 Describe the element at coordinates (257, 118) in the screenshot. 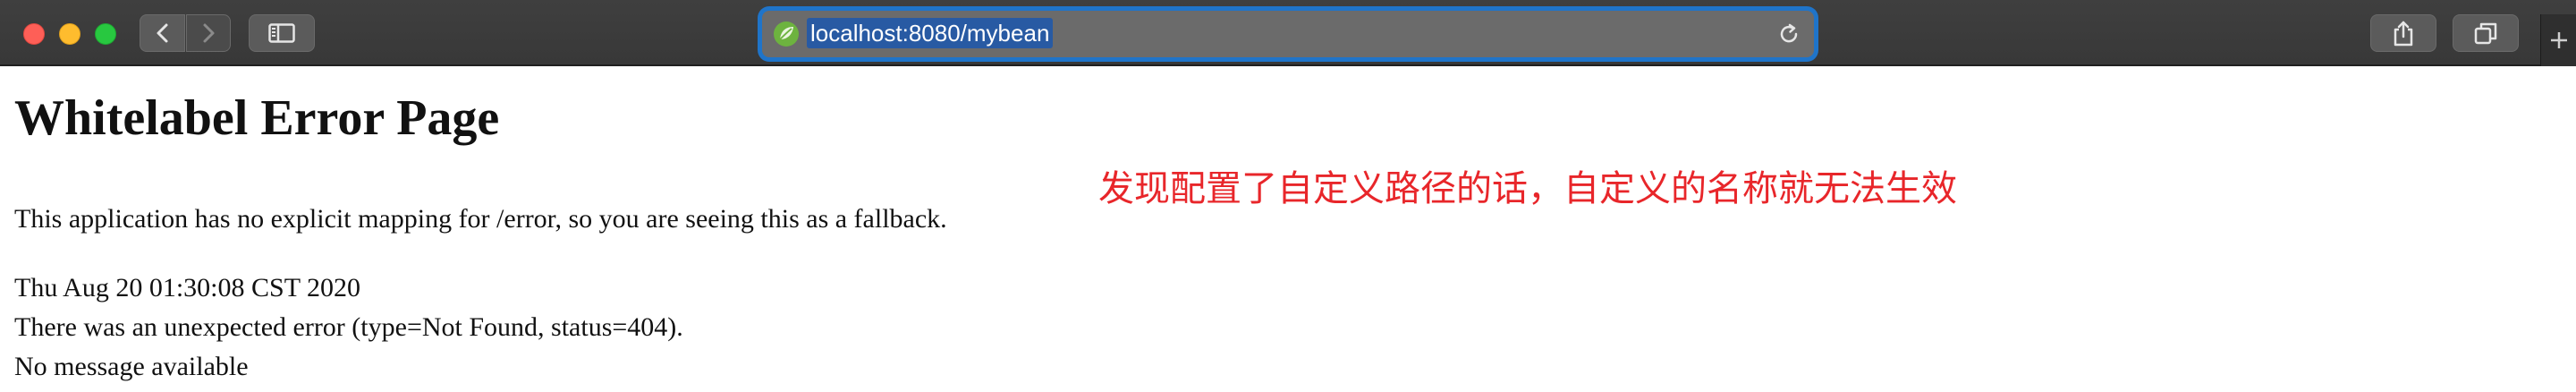

I see `page-title: Whitelabel Error Page` at that location.